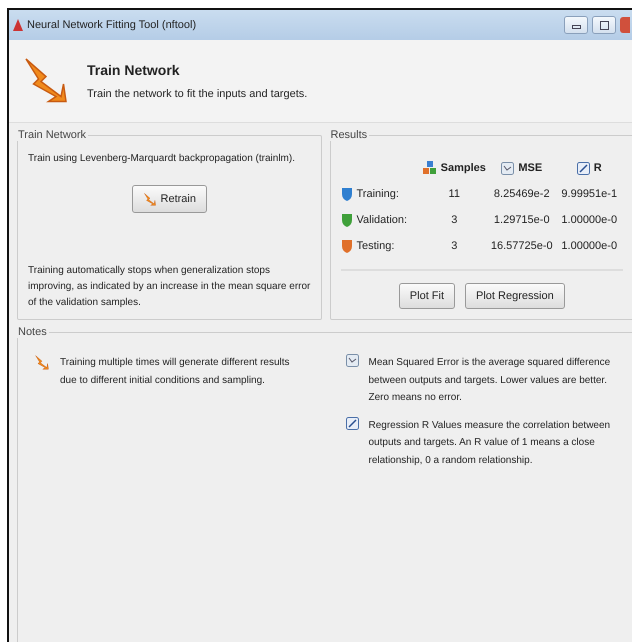 This screenshot has width=632, height=642. I want to click on panel-title: Notes, so click(32, 332).